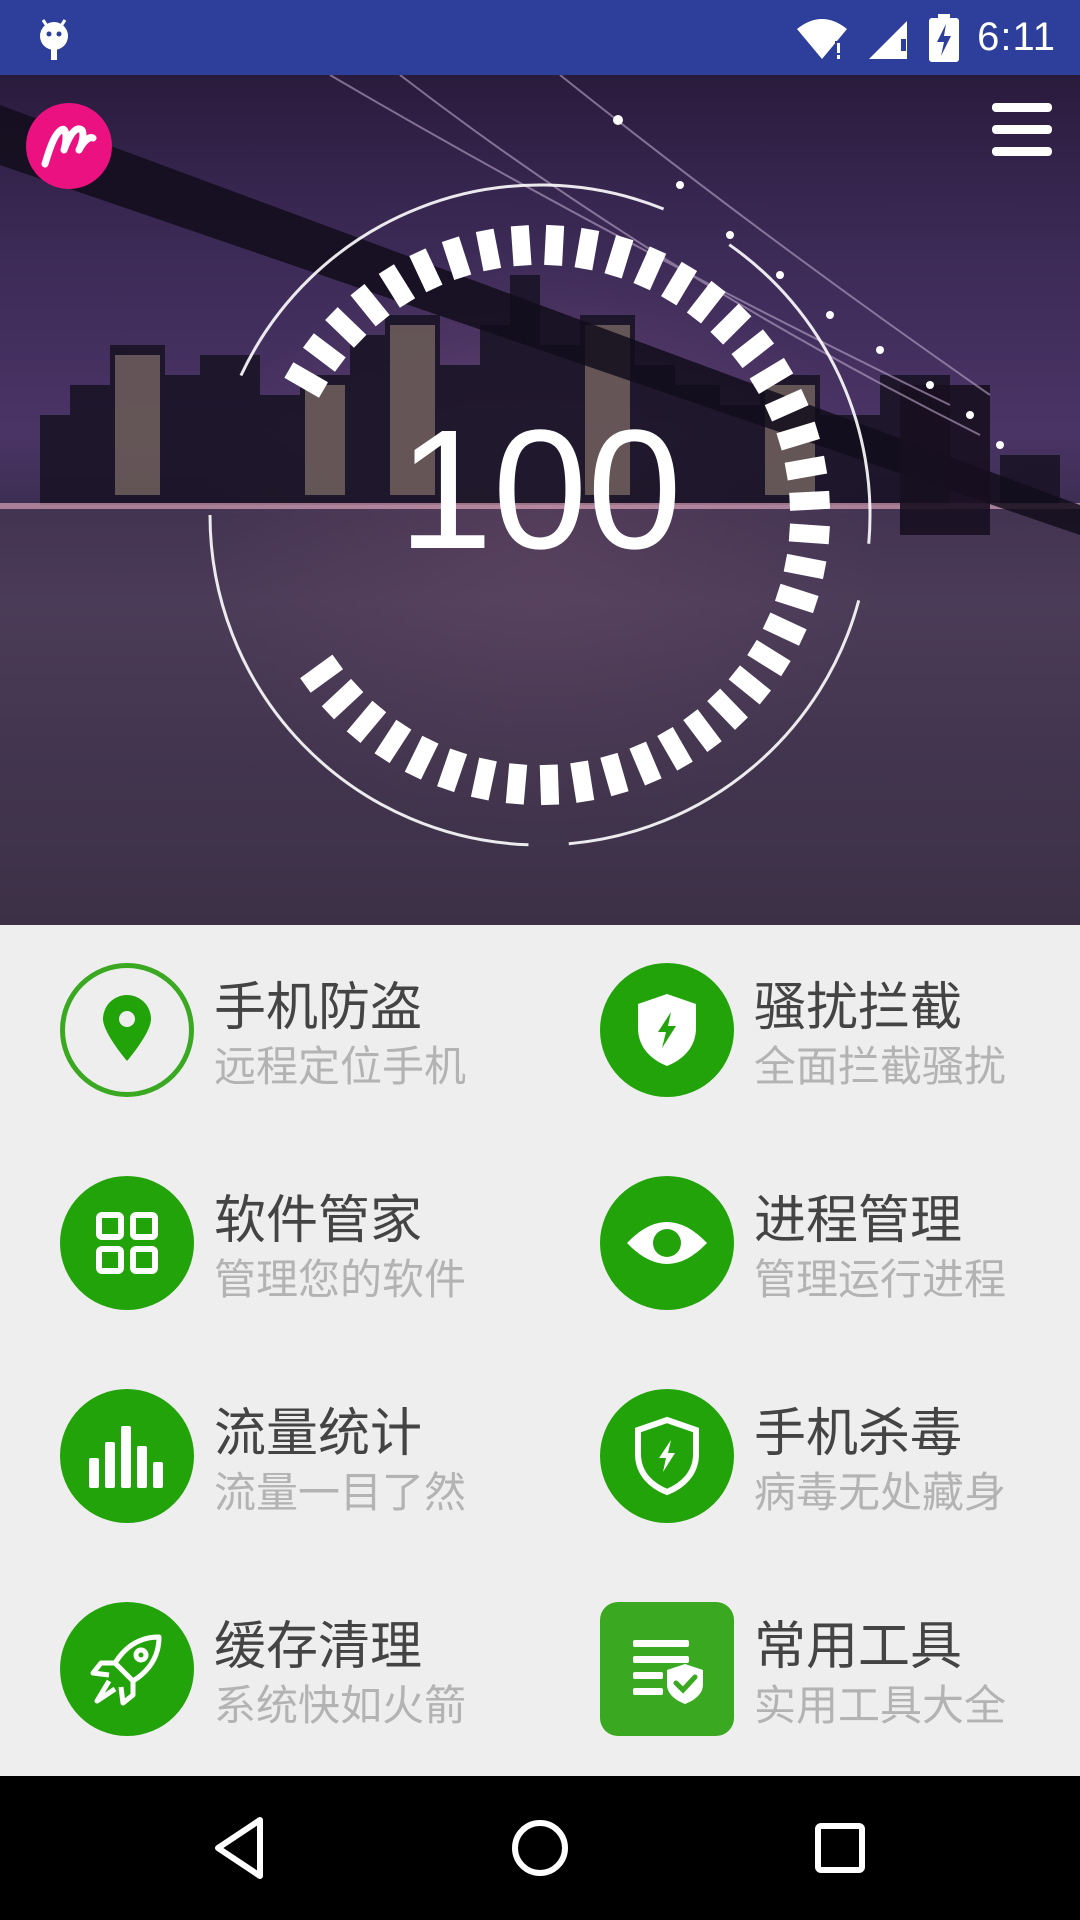 This screenshot has width=1080, height=1920. I want to click on feature-anti-theft: 手机防盗 远程定位手机, so click(270, 1031).